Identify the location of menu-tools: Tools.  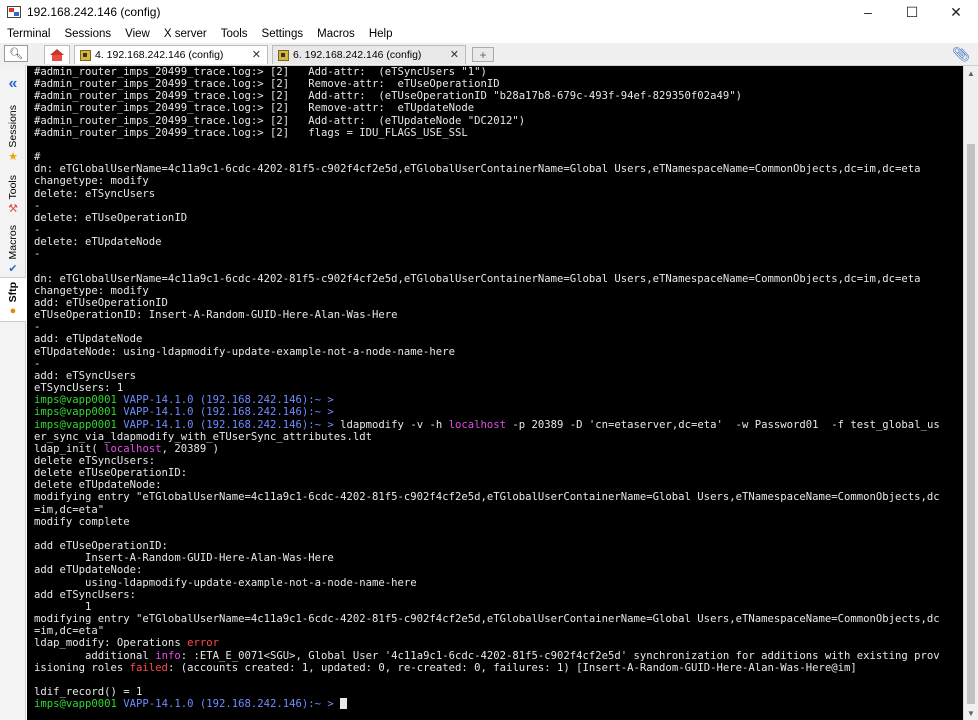
(234, 34).